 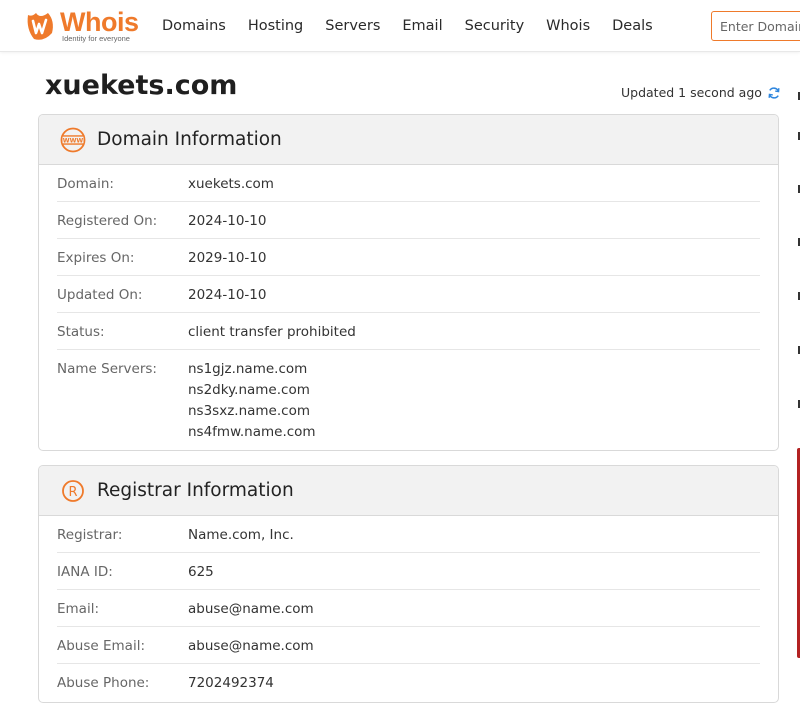 What do you see at coordinates (81, 332) in the screenshot?
I see `label-status: Status:` at bounding box center [81, 332].